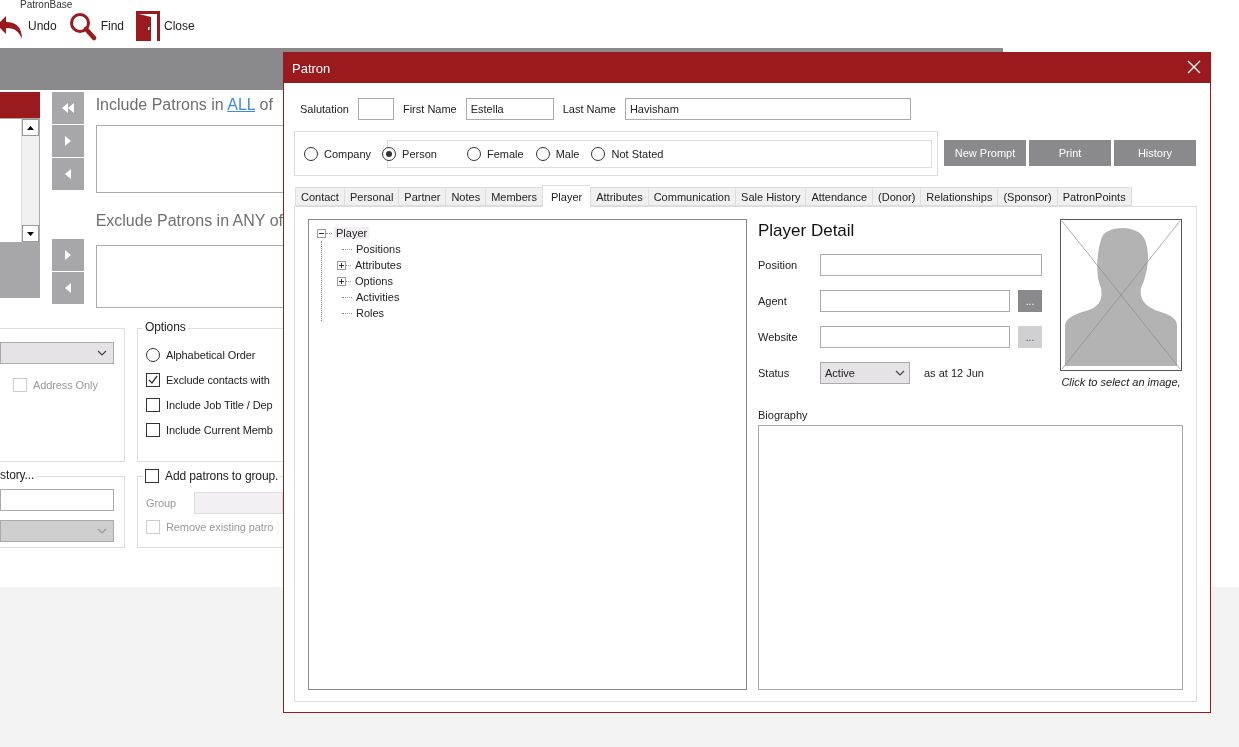  Describe the element at coordinates (219, 404) in the screenshot. I see `option-label: Include Job Title / Dep` at that location.